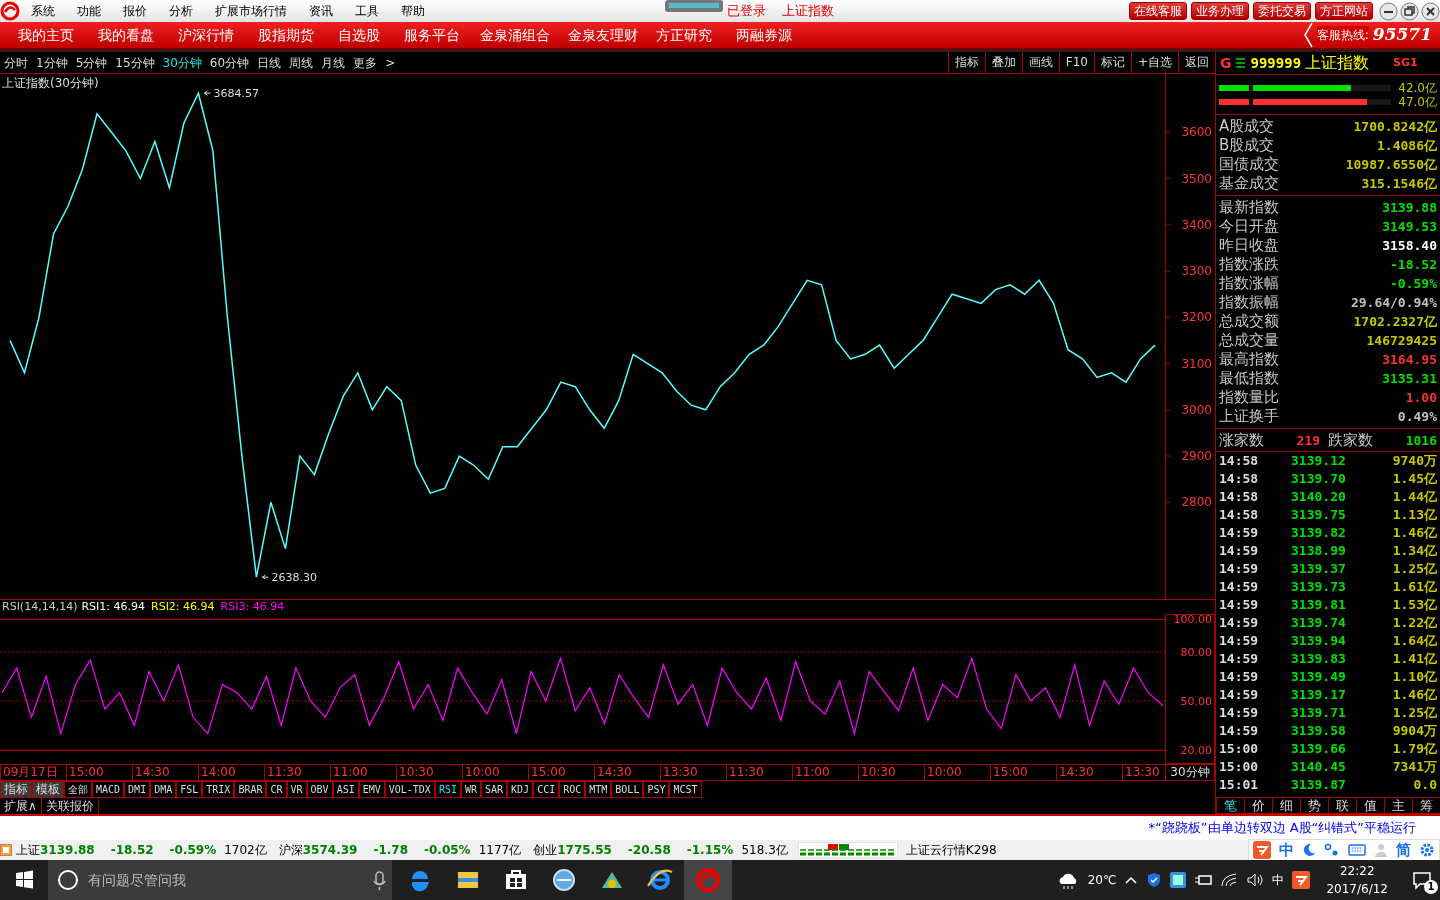 The width and height of the screenshot is (1440, 900). What do you see at coordinates (182, 62) in the screenshot?
I see `period-tab: 30分钟` at bounding box center [182, 62].